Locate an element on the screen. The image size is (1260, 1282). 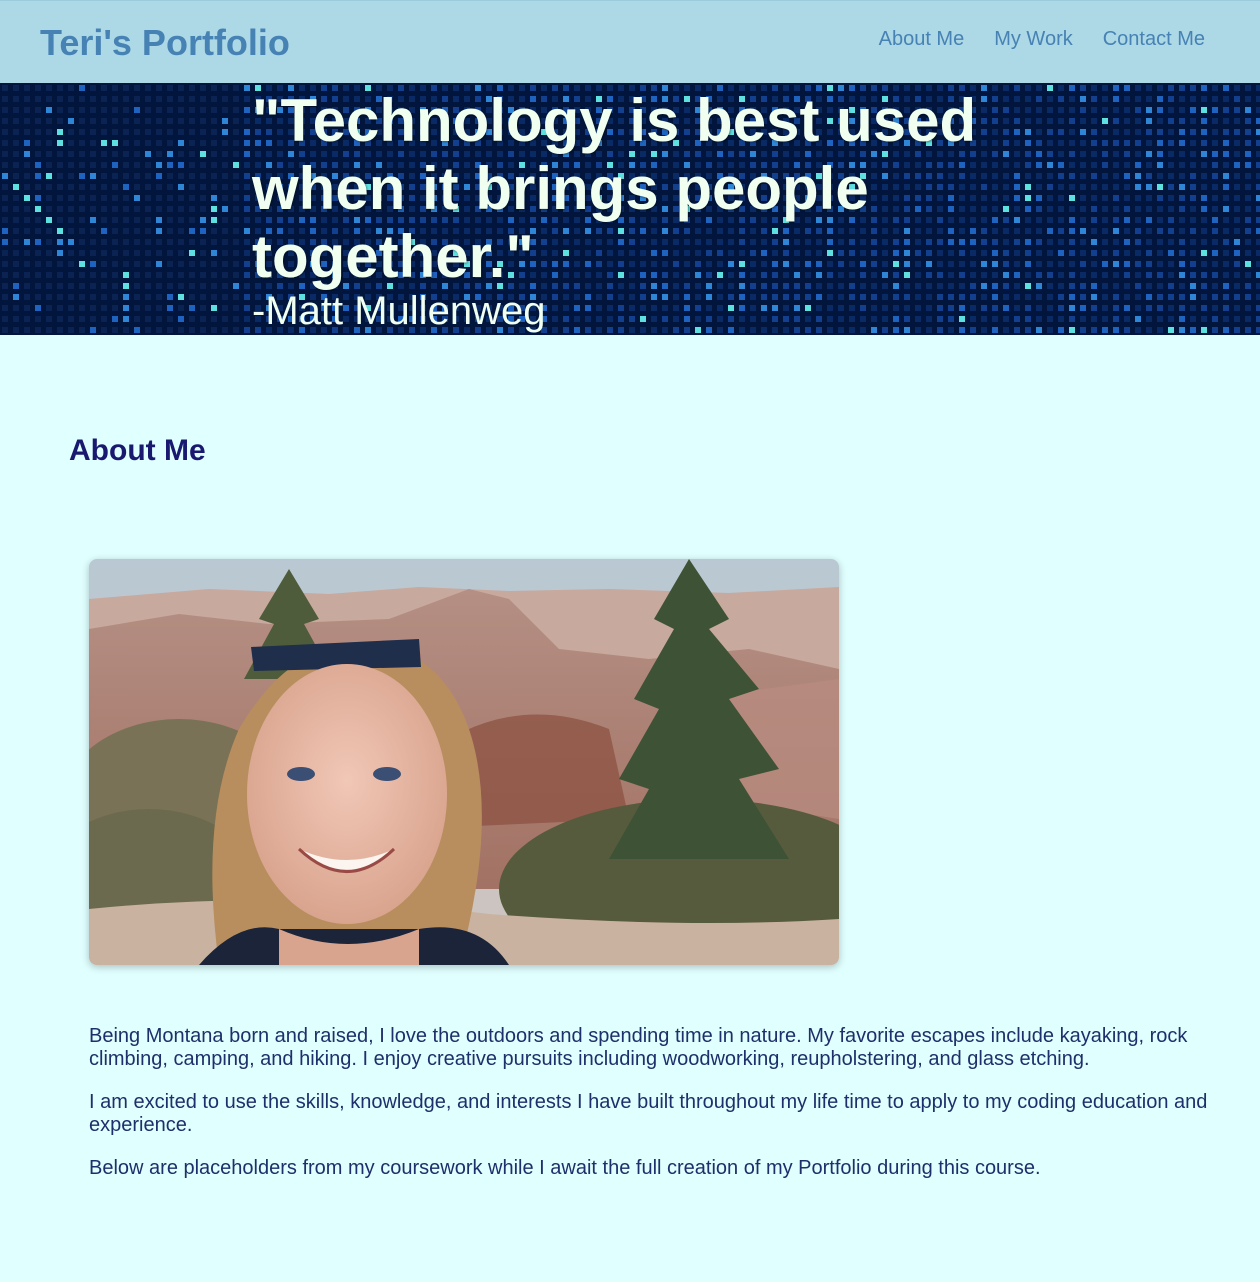
main-nav: About Me My Work Contact Me is located at coordinates (1042, 39).